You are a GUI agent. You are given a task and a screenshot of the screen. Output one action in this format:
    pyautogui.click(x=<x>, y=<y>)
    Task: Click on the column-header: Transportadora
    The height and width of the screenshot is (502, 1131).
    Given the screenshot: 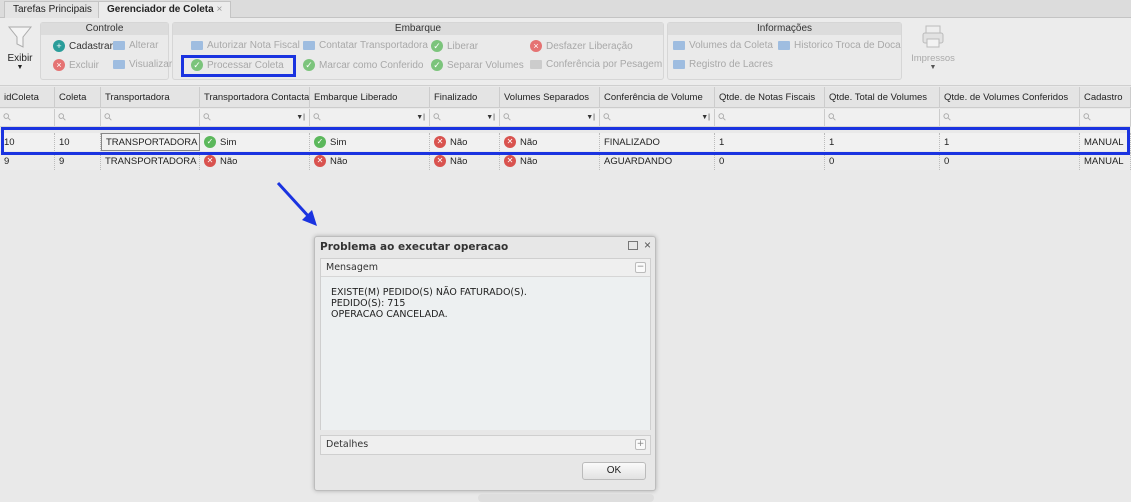 What is the action you would take?
    pyautogui.click(x=150, y=97)
    